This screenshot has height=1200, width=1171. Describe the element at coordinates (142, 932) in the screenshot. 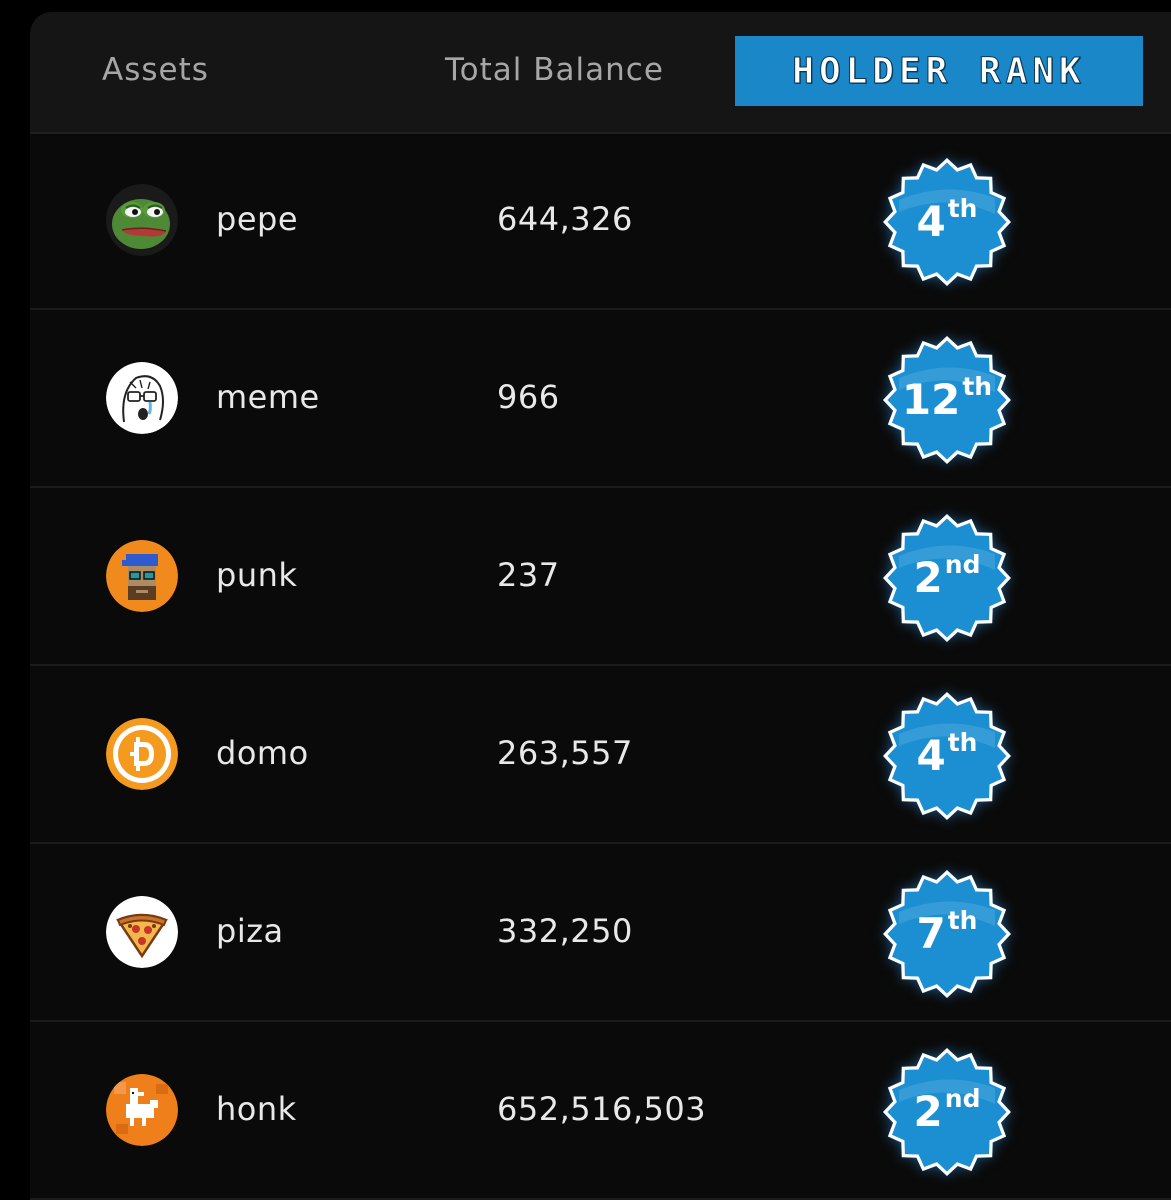

I see `pizza-slice-icon` at that location.